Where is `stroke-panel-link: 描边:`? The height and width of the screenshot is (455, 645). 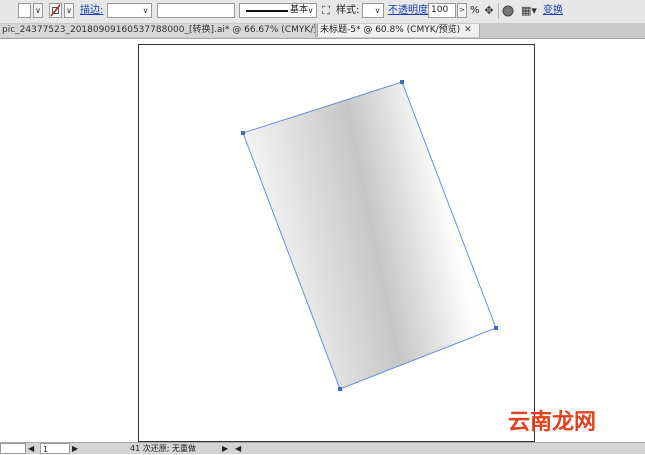
stroke-panel-link: 描边: is located at coordinates (91, 11).